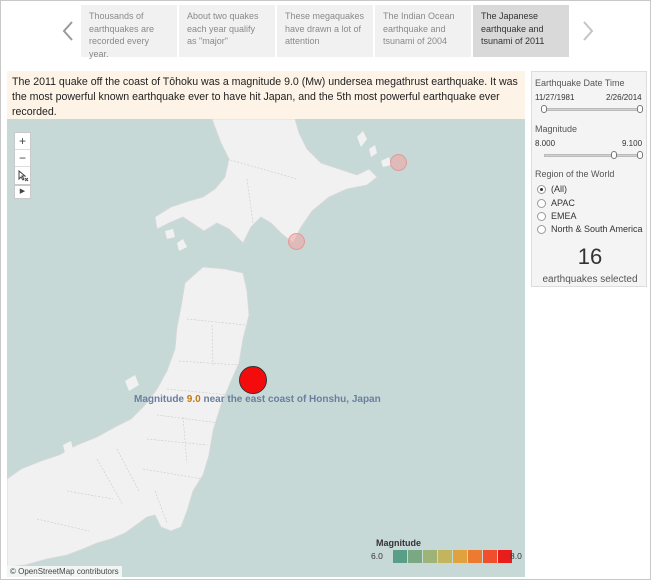 This screenshot has width=651, height=580. I want to click on next-story-point-button, so click(587, 31).